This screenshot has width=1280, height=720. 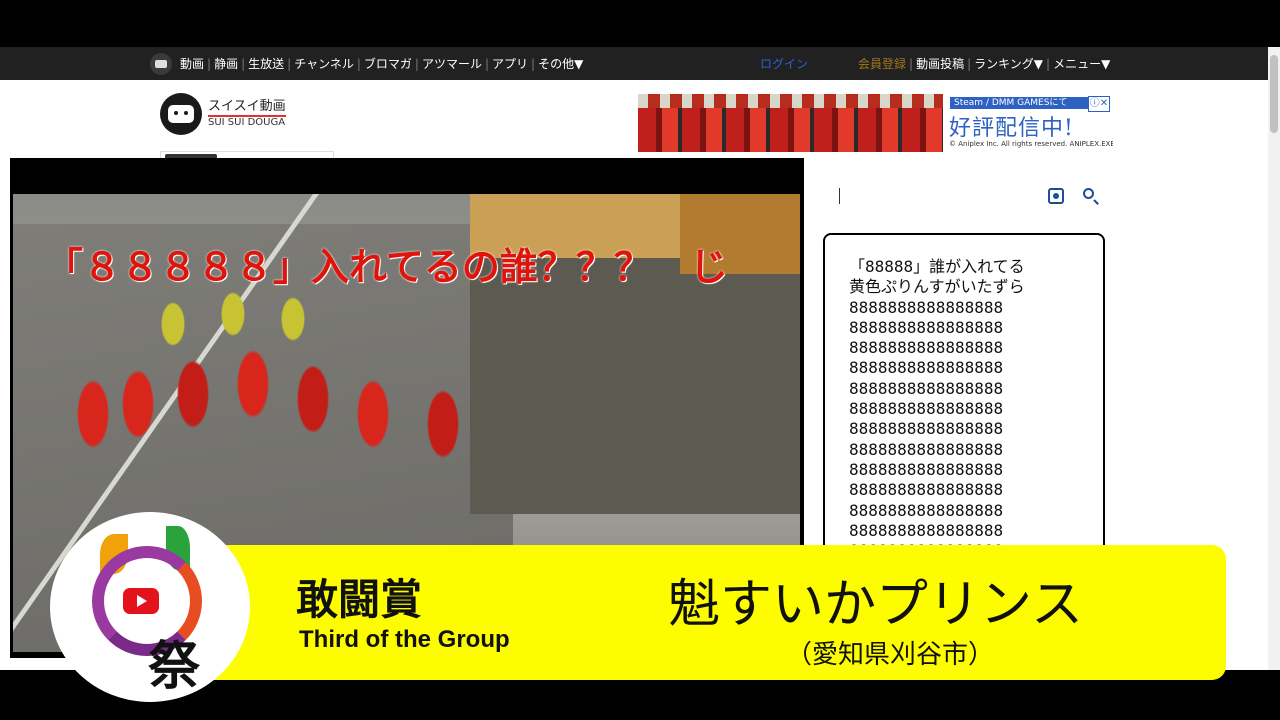 I want to click on play-icon, so click(x=141, y=601).